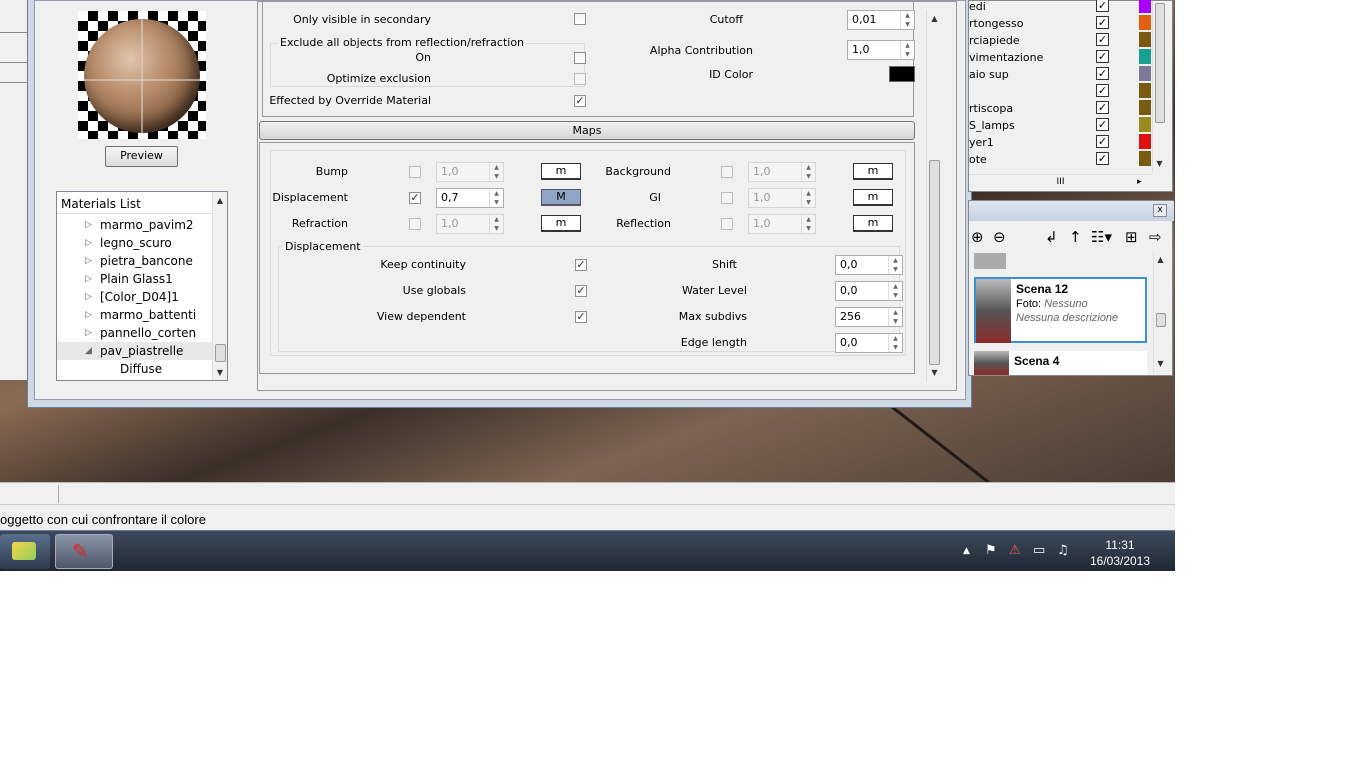  I want to click on list-item: ▷ legno_scuro, so click(134, 243).